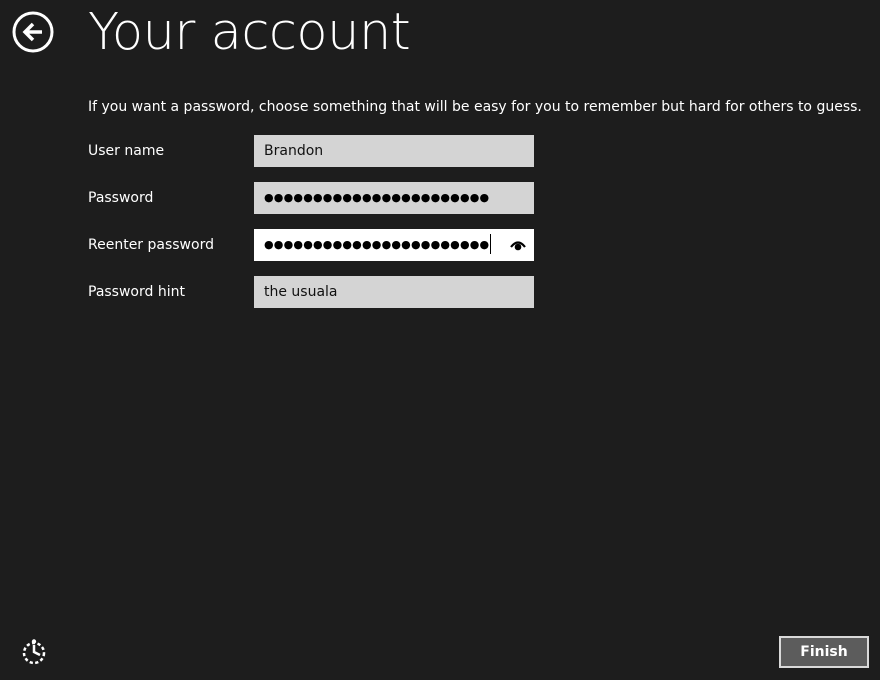  What do you see at coordinates (394, 151) in the screenshot?
I see `username-input: Brandon` at bounding box center [394, 151].